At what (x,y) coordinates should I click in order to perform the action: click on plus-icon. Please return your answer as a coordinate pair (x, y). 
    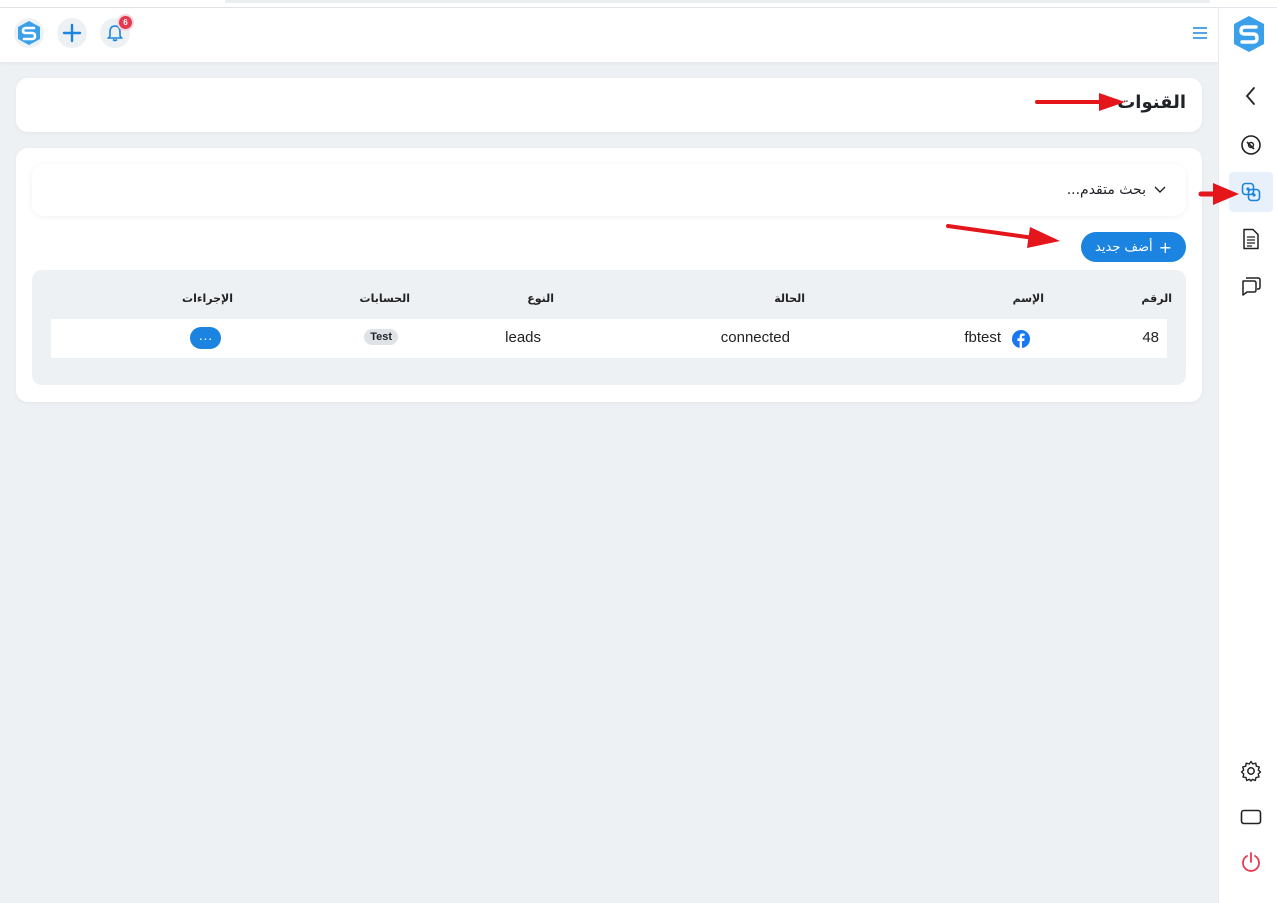
    Looking at the image, I should click on (72, 33).